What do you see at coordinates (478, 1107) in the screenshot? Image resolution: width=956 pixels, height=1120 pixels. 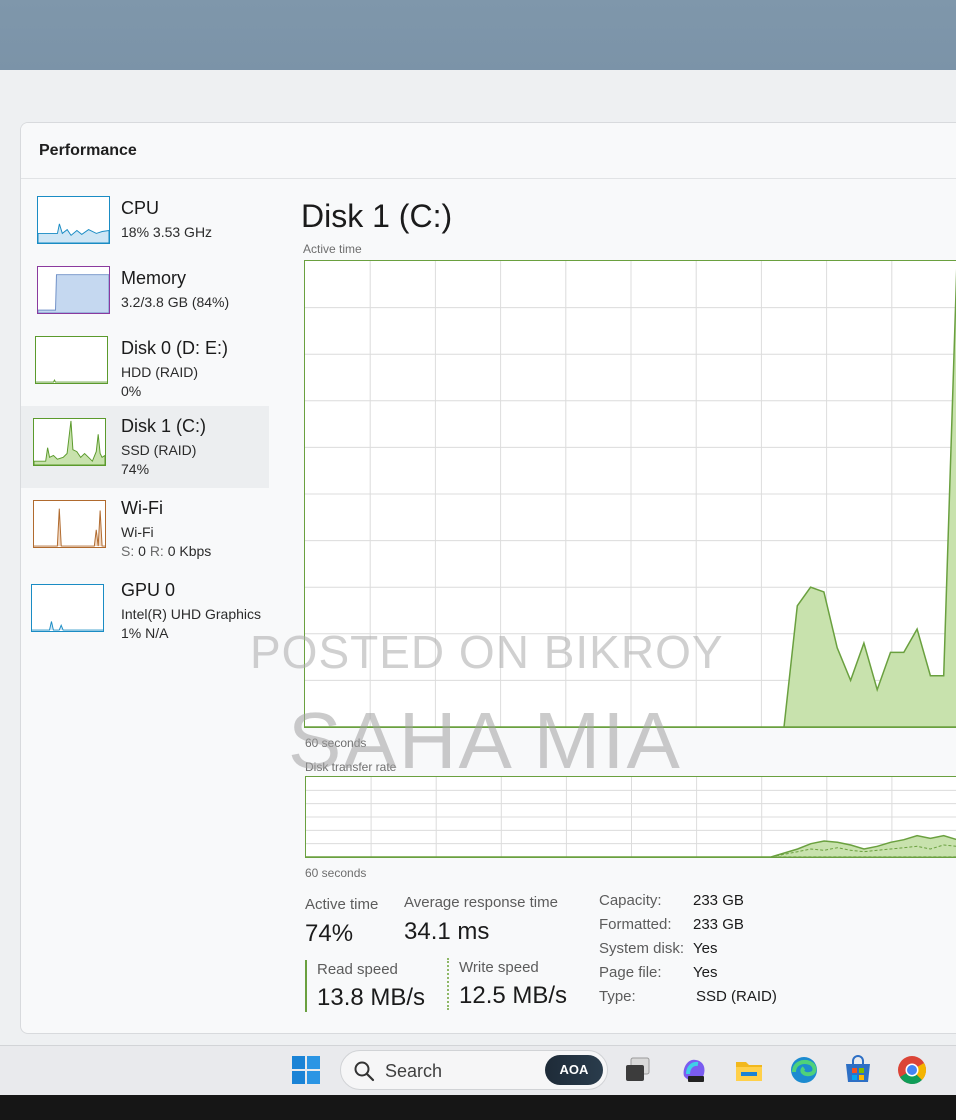 I see `screen-bezel` at bounding box center [478, 1107].